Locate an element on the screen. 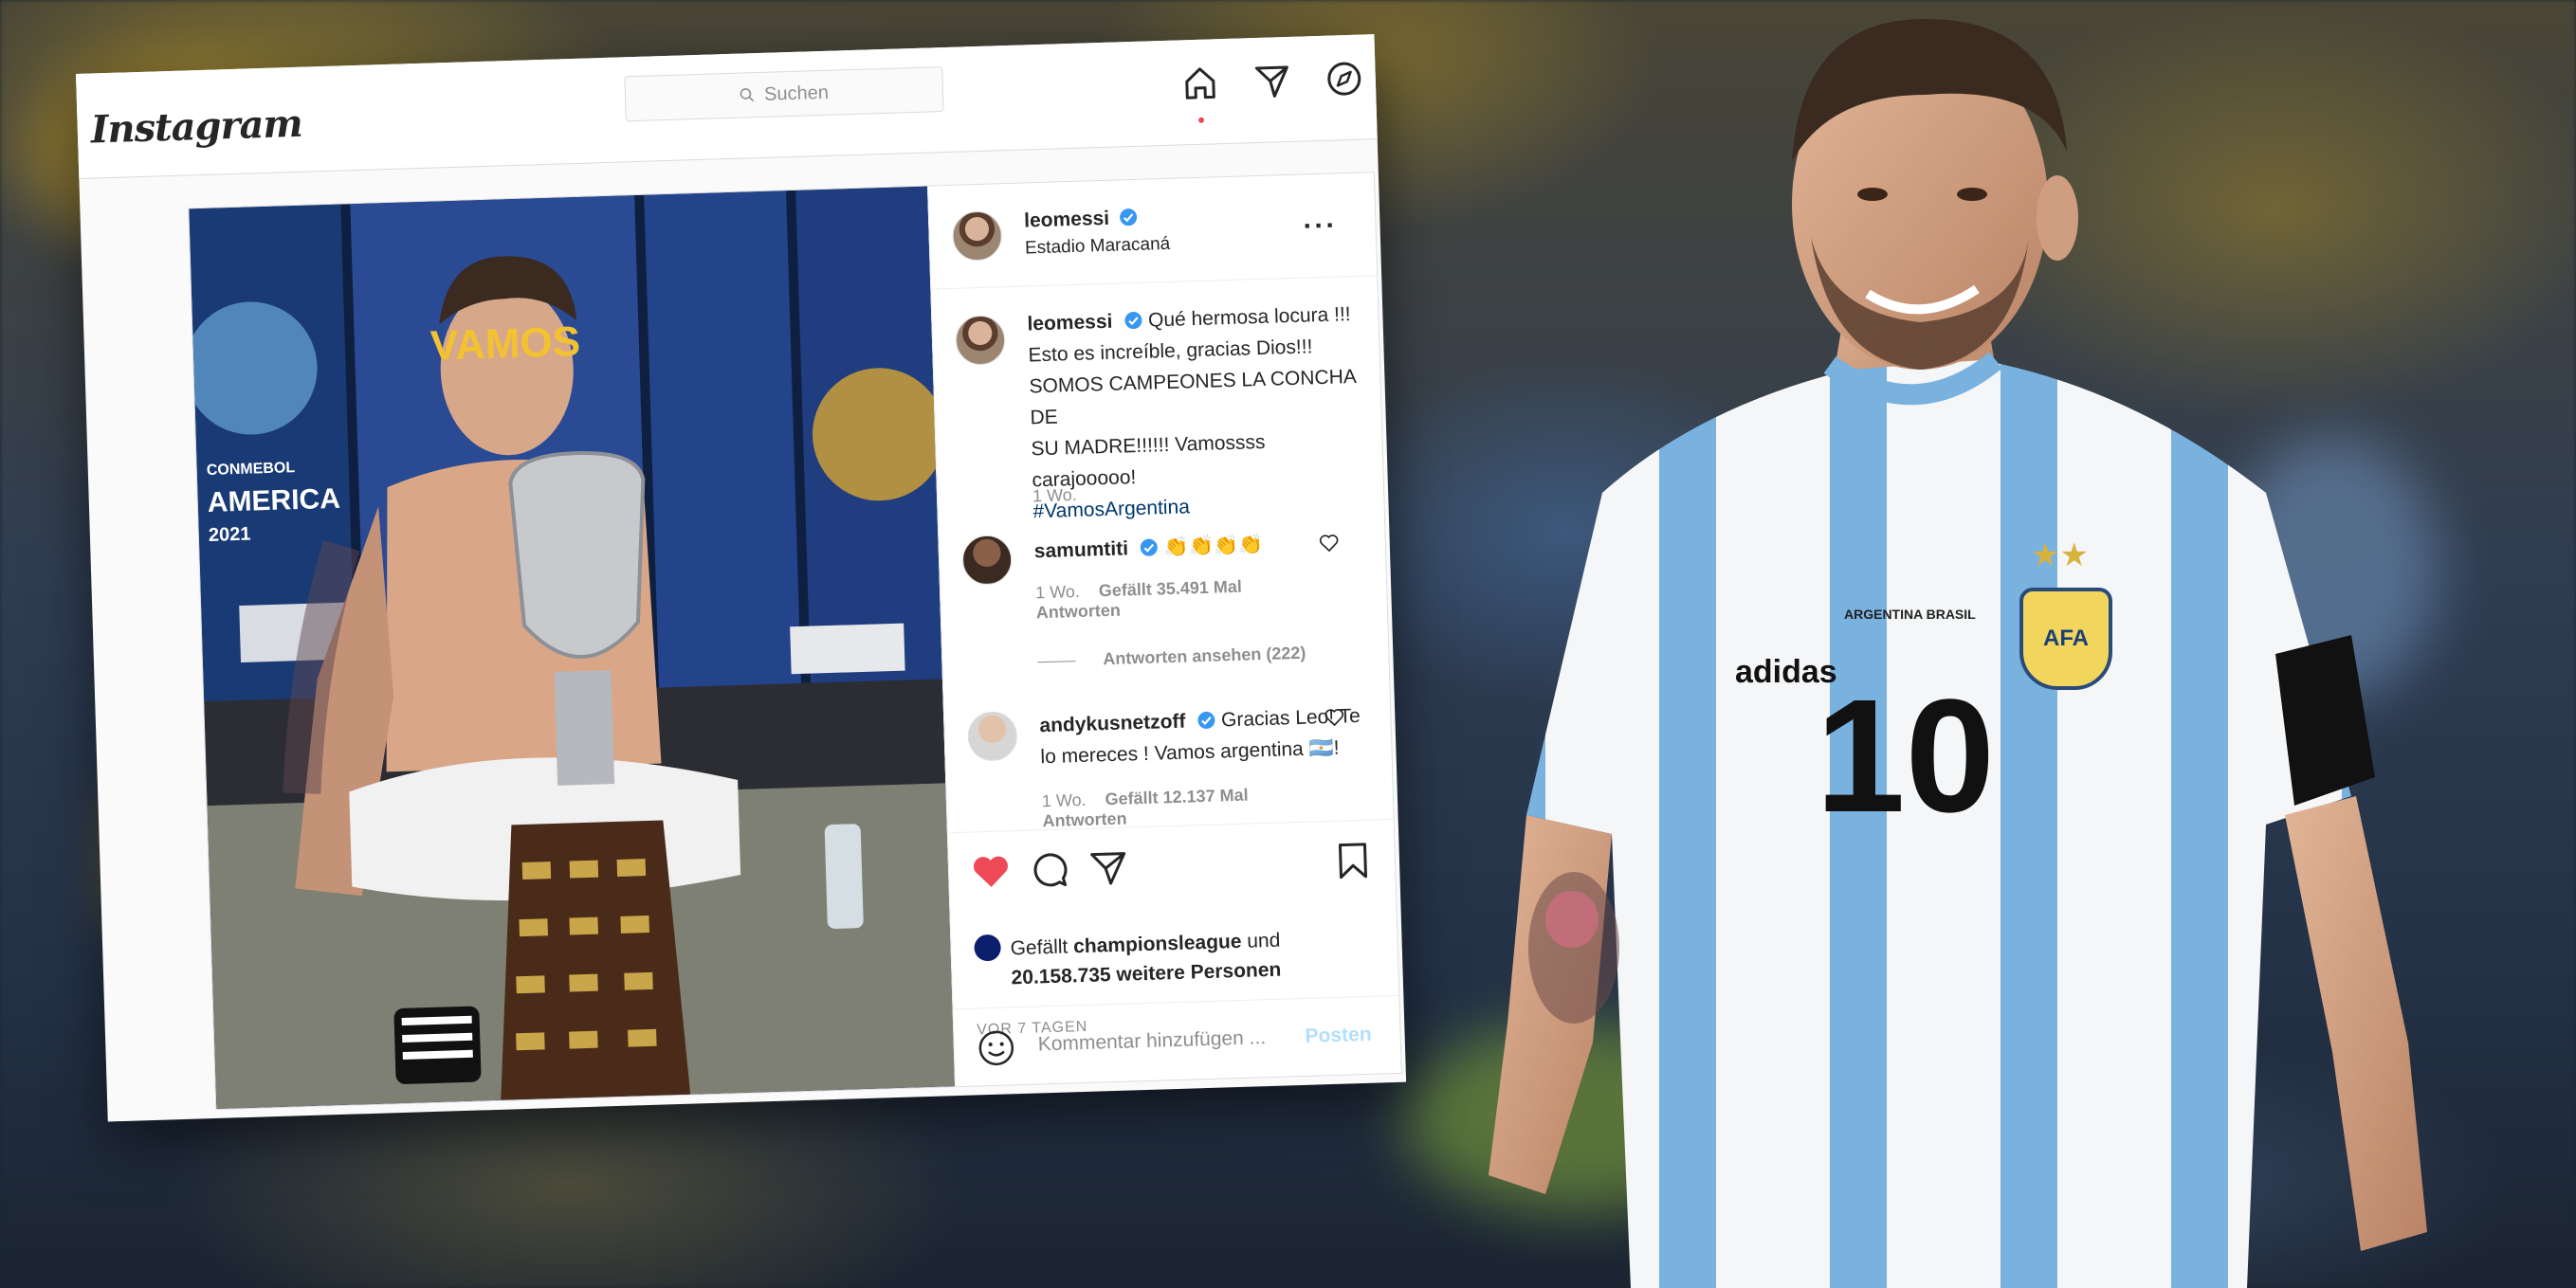 This screenshot has width=2576, height=1288. share-icon is located at coordinates (1108, 867).